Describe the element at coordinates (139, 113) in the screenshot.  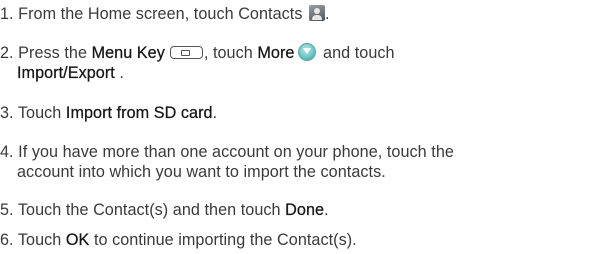
I see `import-from-sd-label: Import from SD card` at that location.